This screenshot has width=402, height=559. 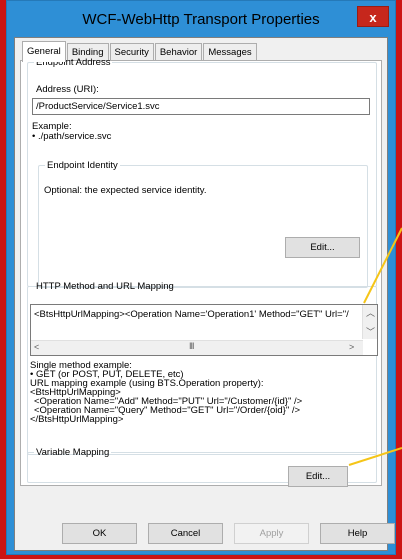 I want to click on address-label: Address (URI):, so click(x=67, y=89).